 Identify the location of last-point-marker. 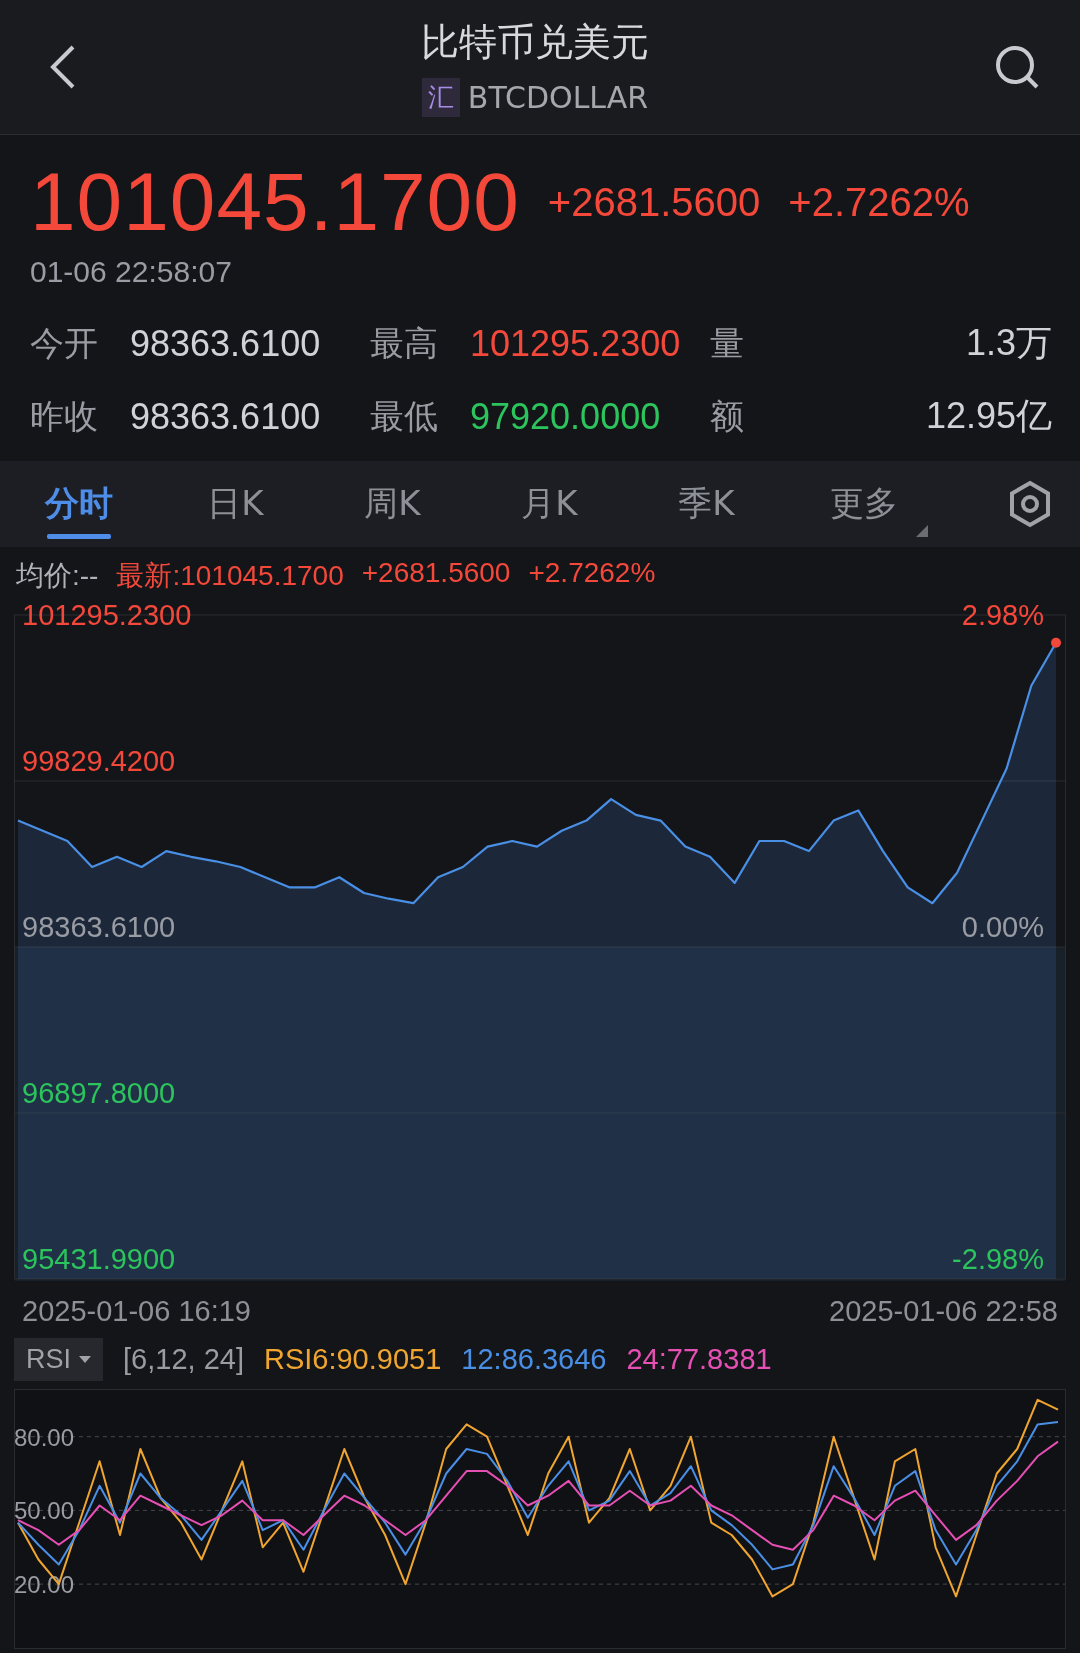
(1056, 642).